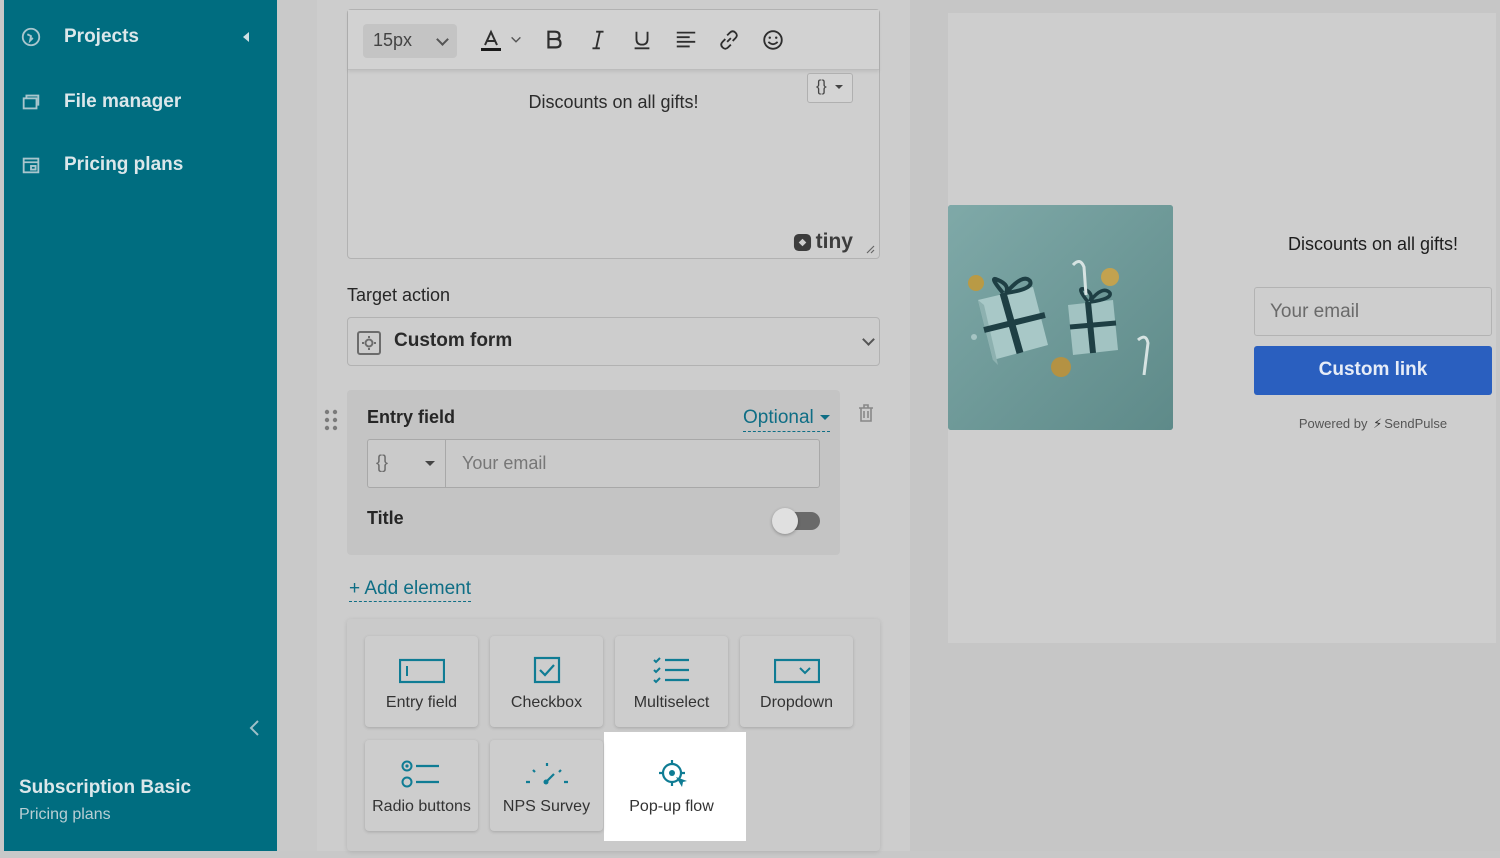 This screenshot has height=858, width=1500. I want to click on variable-symbol: {}, so click(382, 462).